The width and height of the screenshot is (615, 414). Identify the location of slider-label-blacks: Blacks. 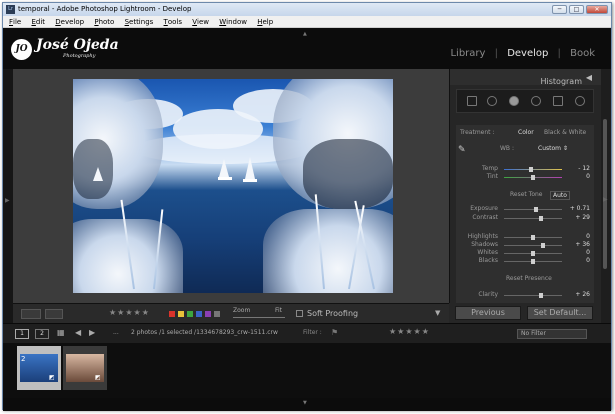
(488, 260).